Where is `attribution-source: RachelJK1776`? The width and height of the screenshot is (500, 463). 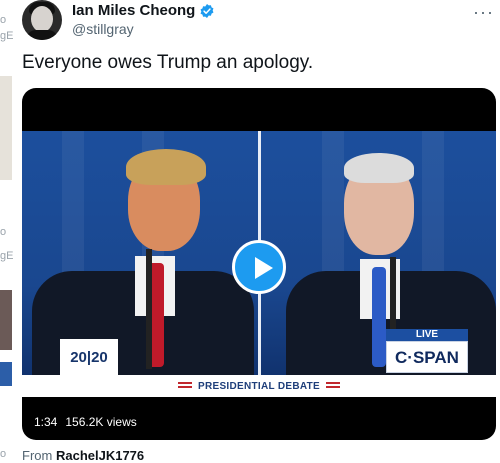 attribution-source: RachelJK1776 is located at coordinates (100, 455).